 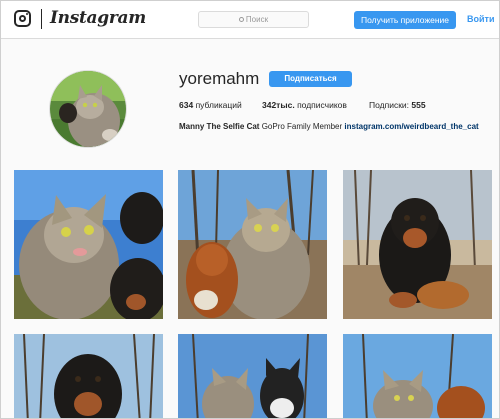 What do you see at coordinates (219, 126) in the screenshot?
I see `profile-full-name: Manny The Selfie Cat` at bounding box center [219, 126].